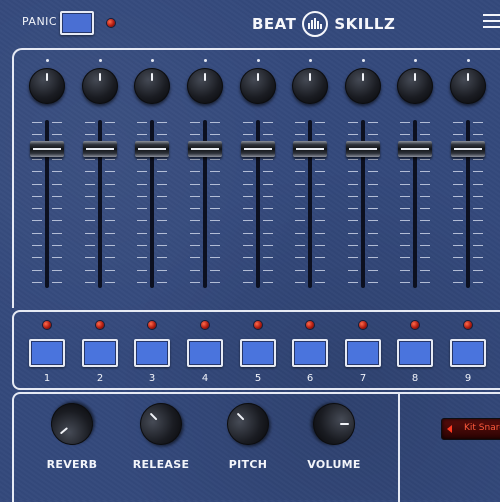  Describe the element at coordinates (482, 428) in the screenshot. I see `kit-name-text: Kit Snare` at that location.